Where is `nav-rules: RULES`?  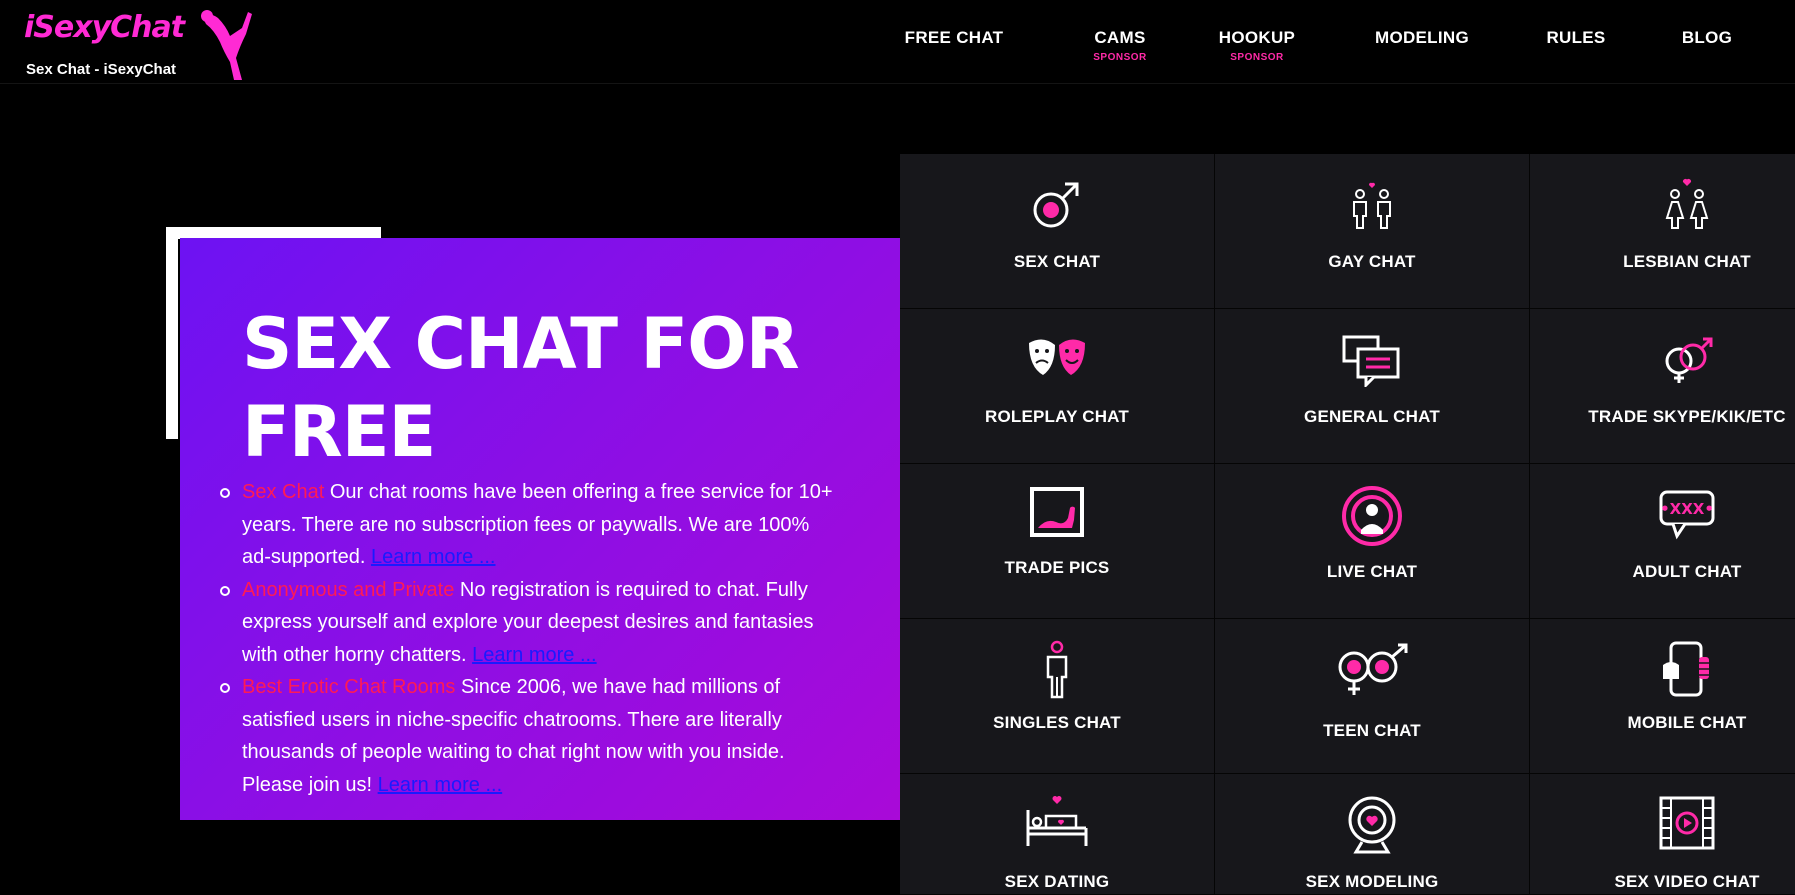
nav-rules: RULES is located at coordinates (1576, 38).